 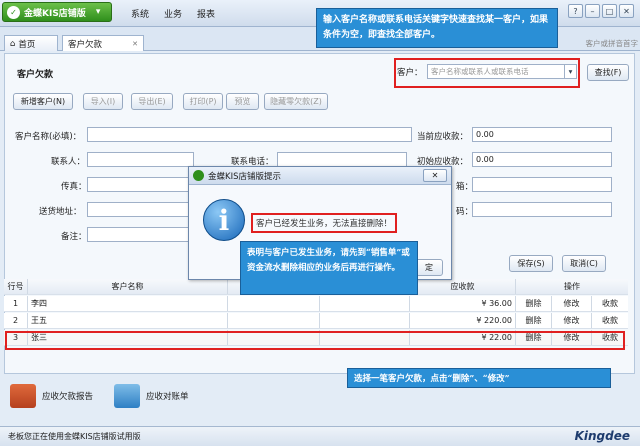 What do you see at coordinates (602, 436) in the screenshot?
I see `kingdee-logo: Kingdee` at bounding box center [602, 436].